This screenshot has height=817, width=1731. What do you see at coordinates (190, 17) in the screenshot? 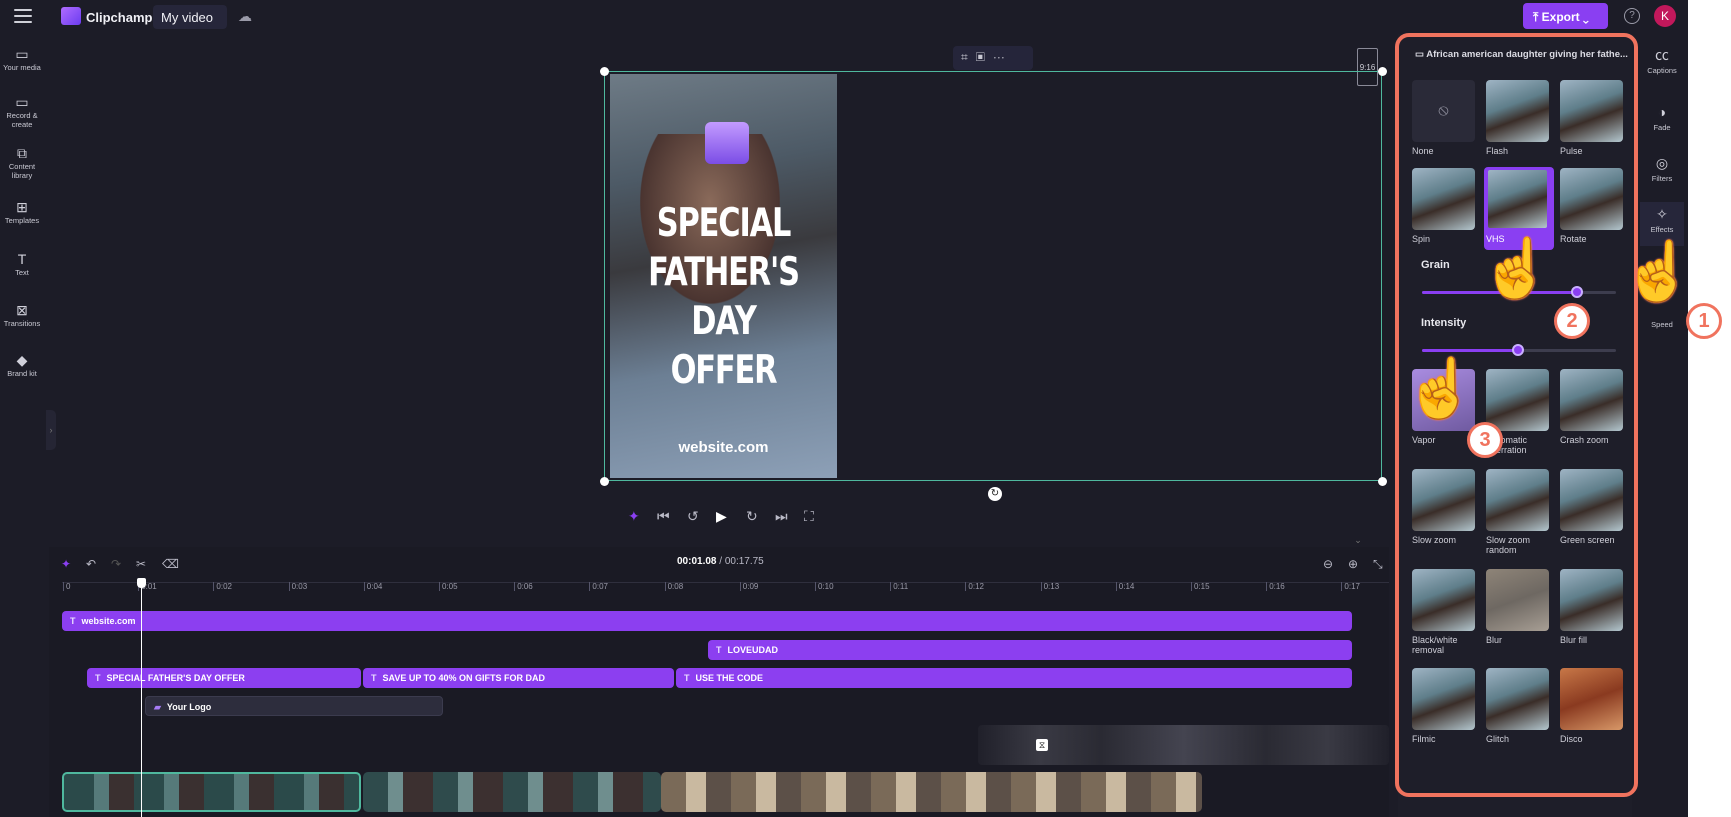
I see `video-title-input: My video` at bounding box center [190, 17].